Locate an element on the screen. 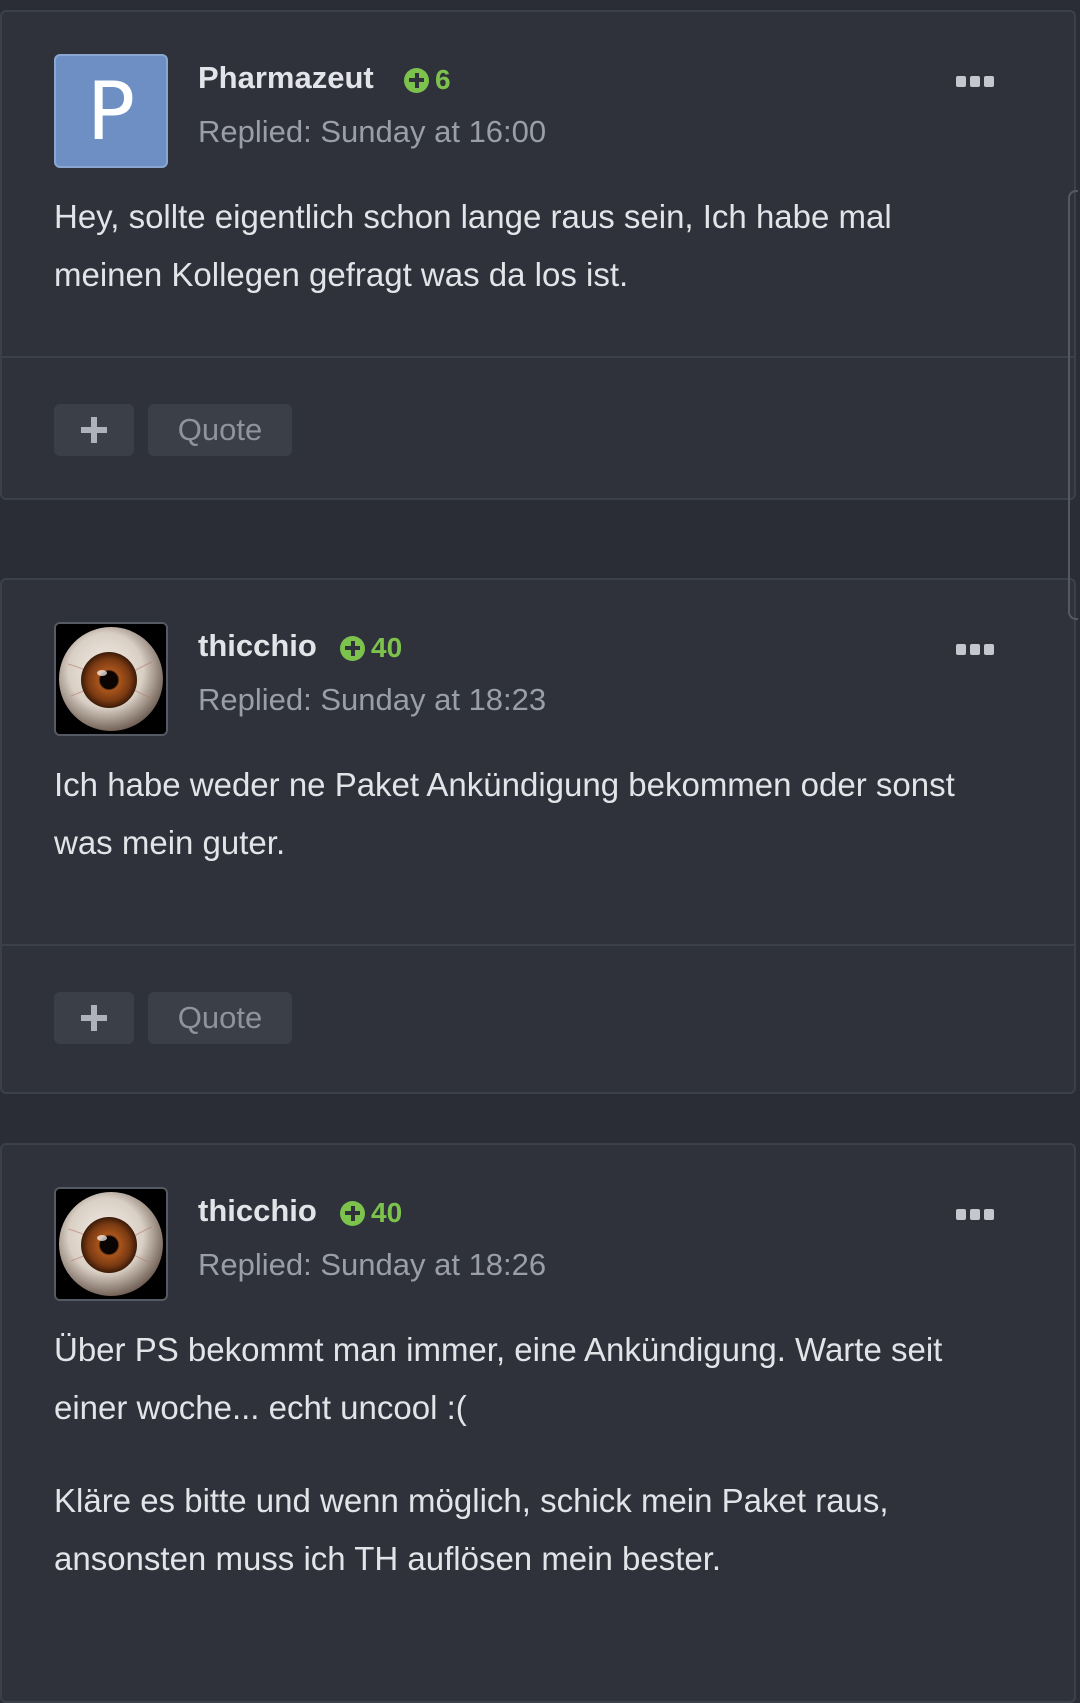  author-name: Pharmazeut is located at coordinates (286, 78).